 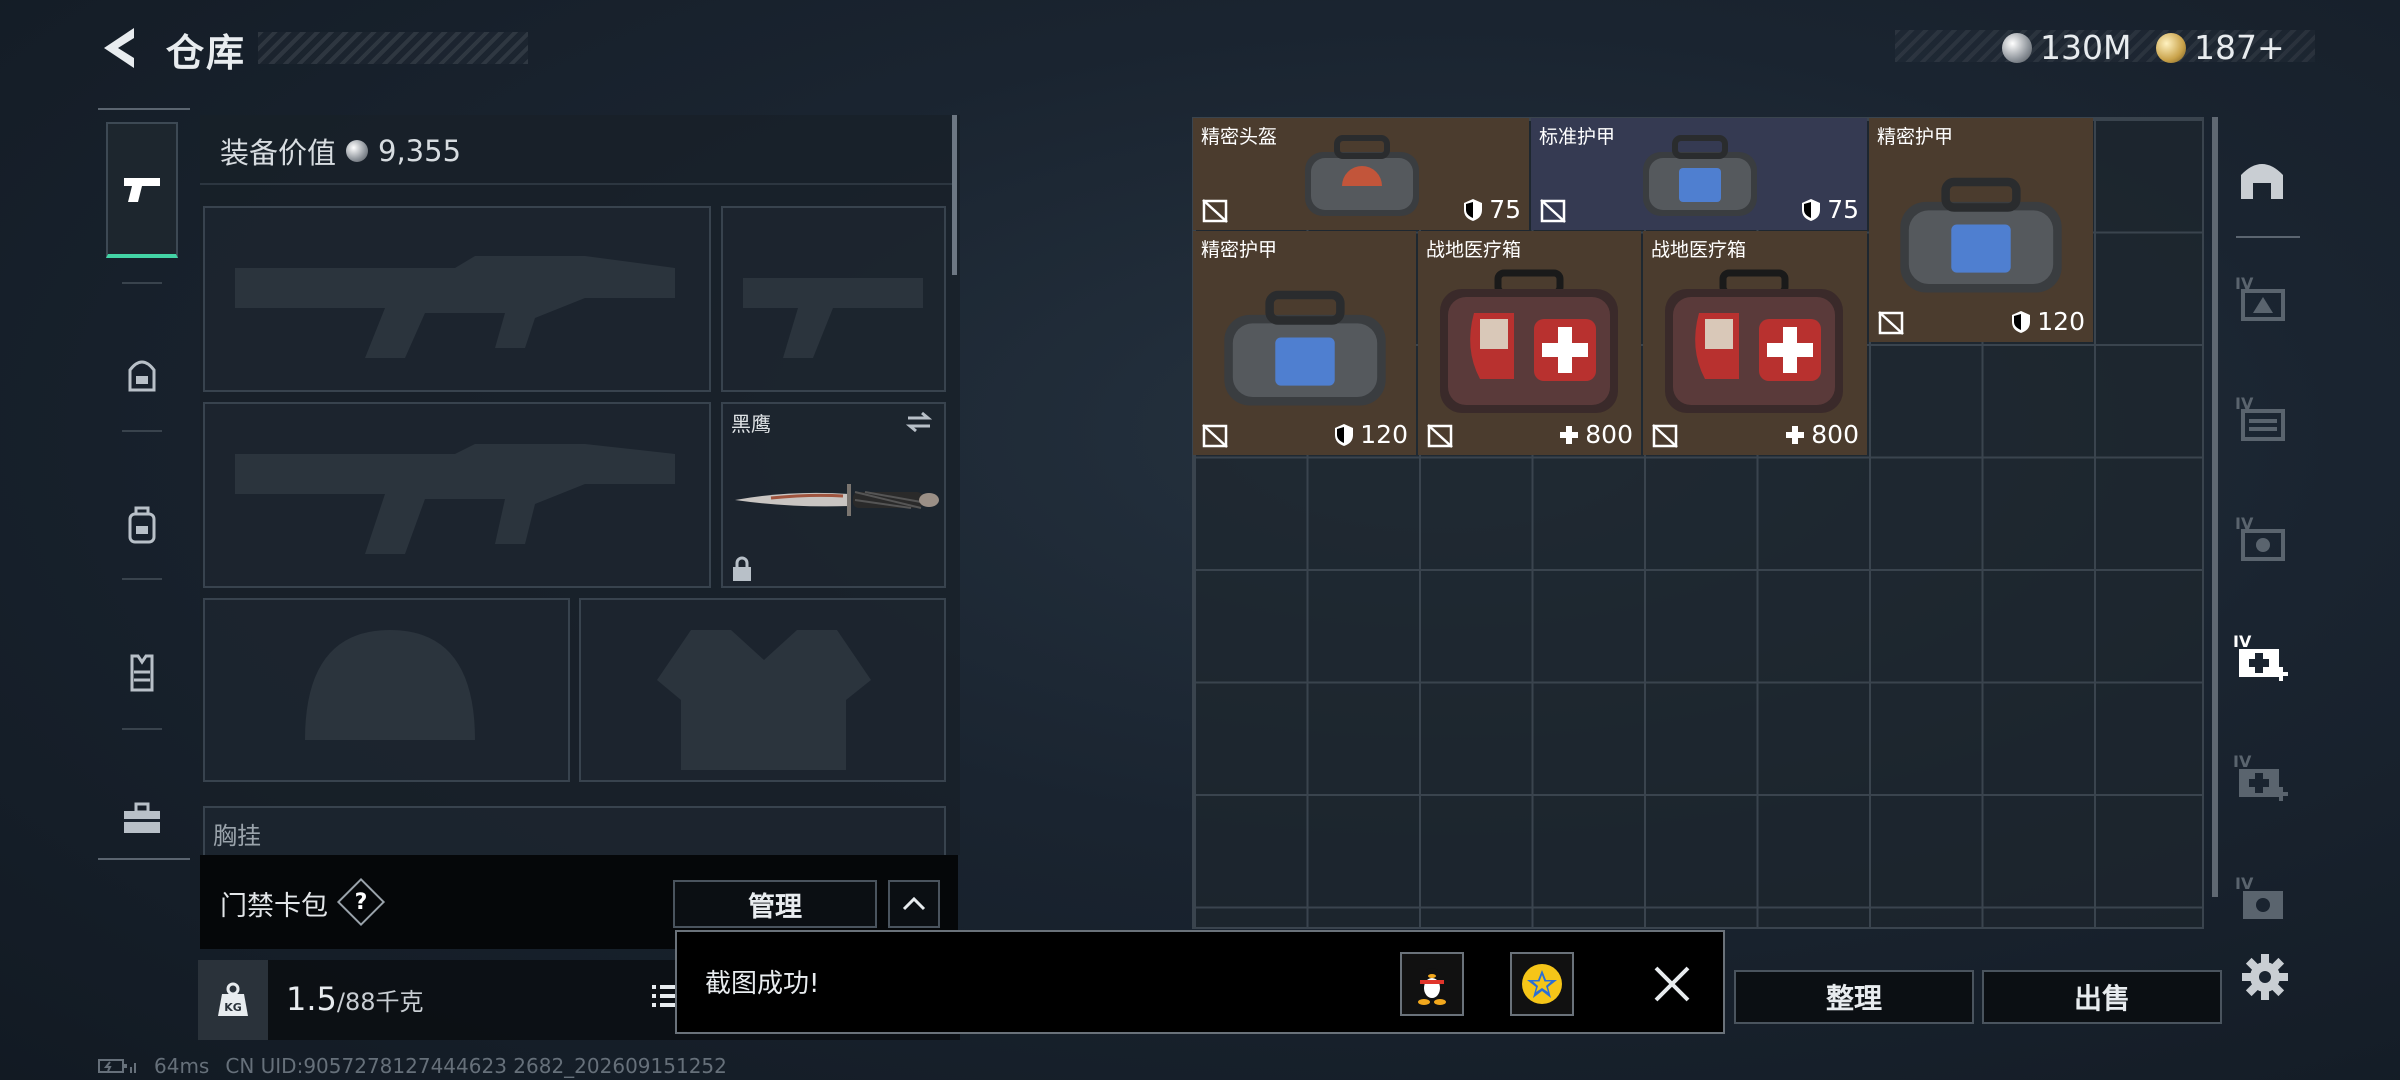 I want to click on category-backpack, so click(x=142, y=524).